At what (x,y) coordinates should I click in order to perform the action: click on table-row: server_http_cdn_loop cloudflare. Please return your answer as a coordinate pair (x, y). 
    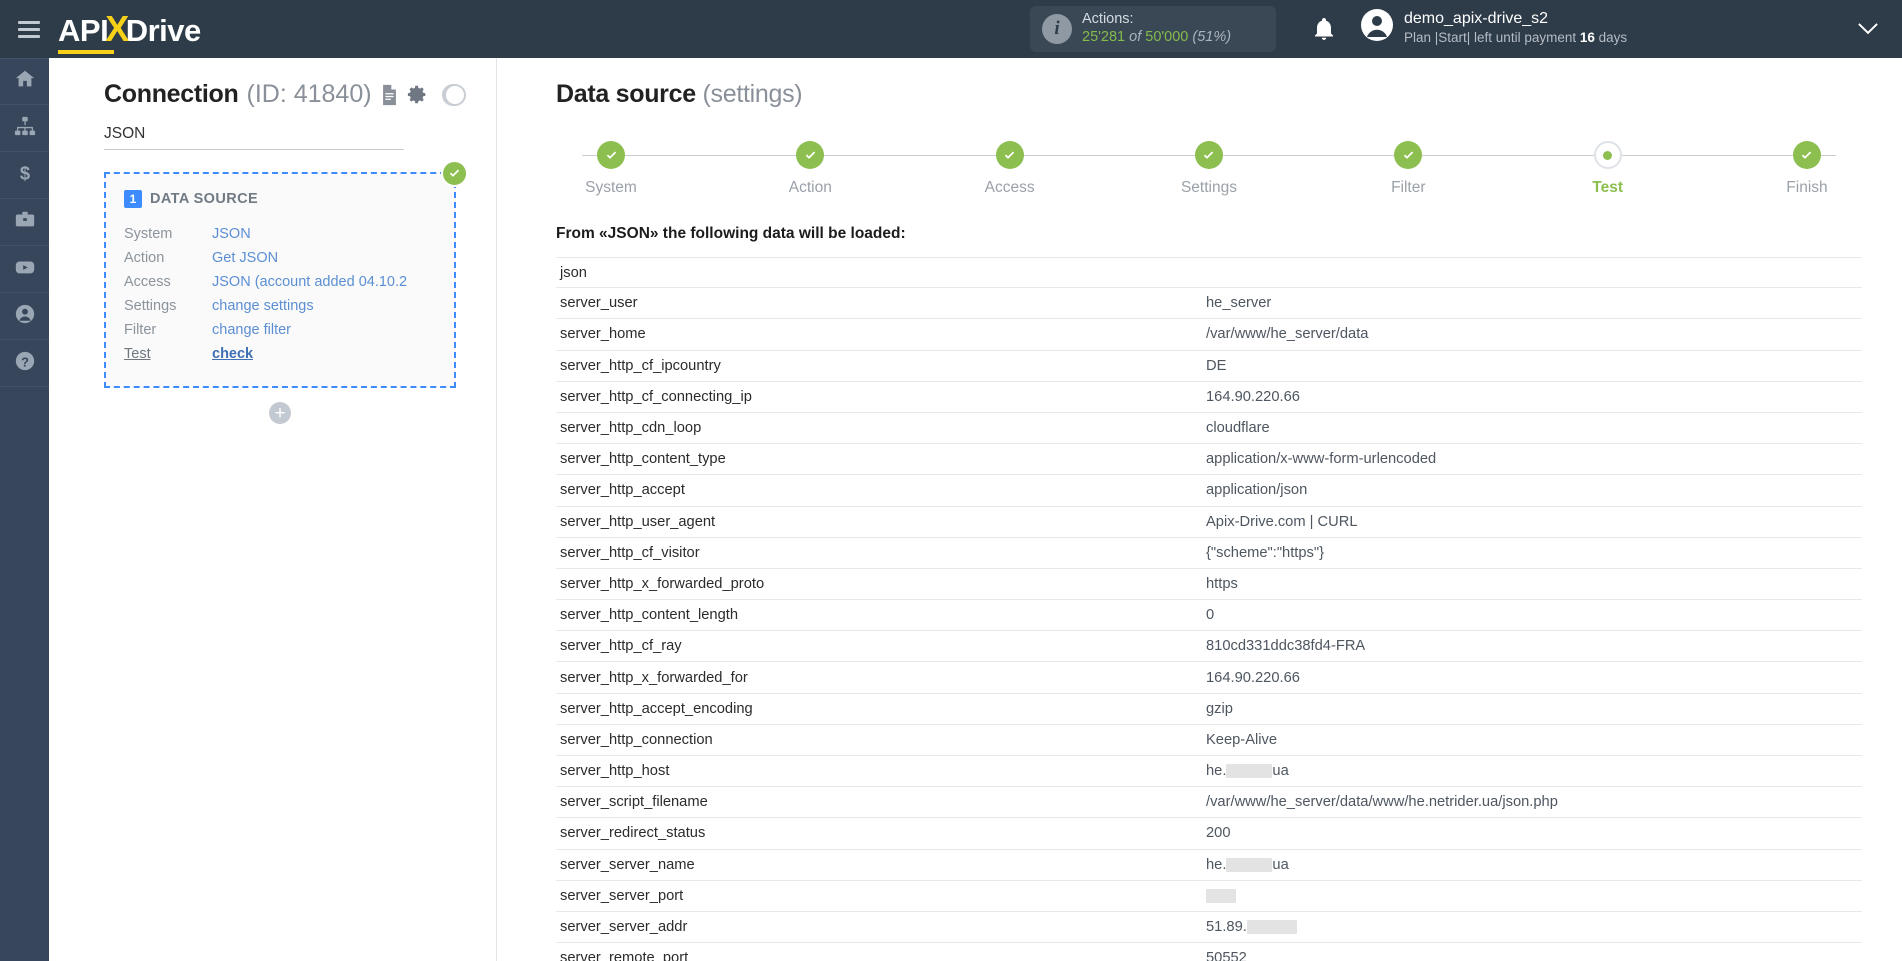
    Looking at the image, I should click on (1209, 429).